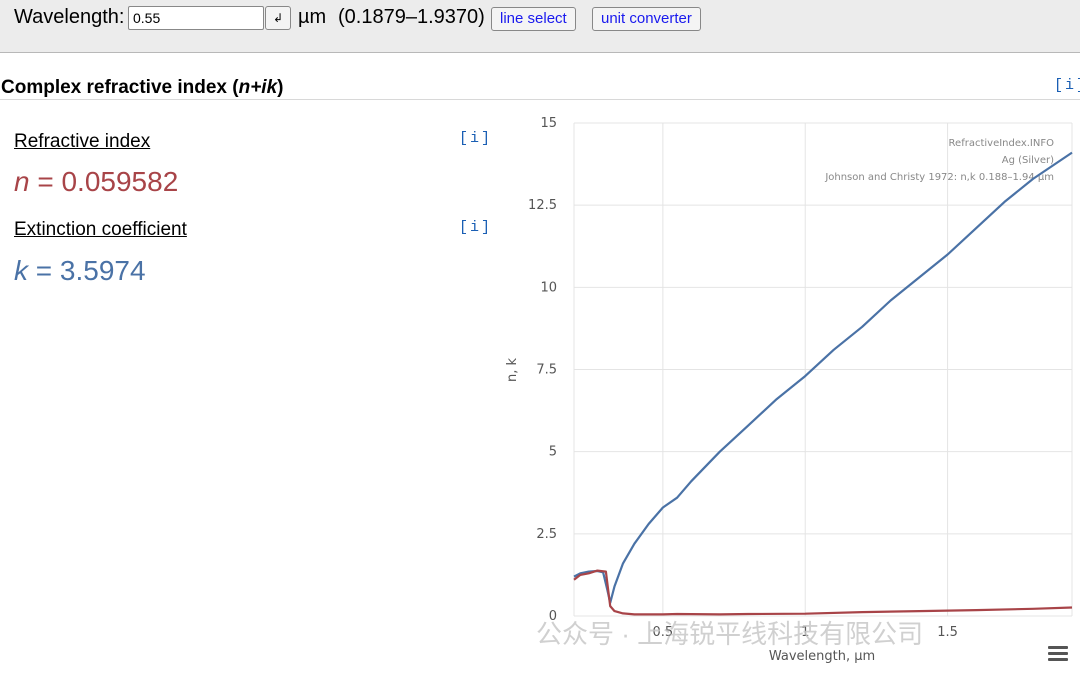 The image size is (1080, 676). I want to click on y-tick-label: 5, so click(553, 452).